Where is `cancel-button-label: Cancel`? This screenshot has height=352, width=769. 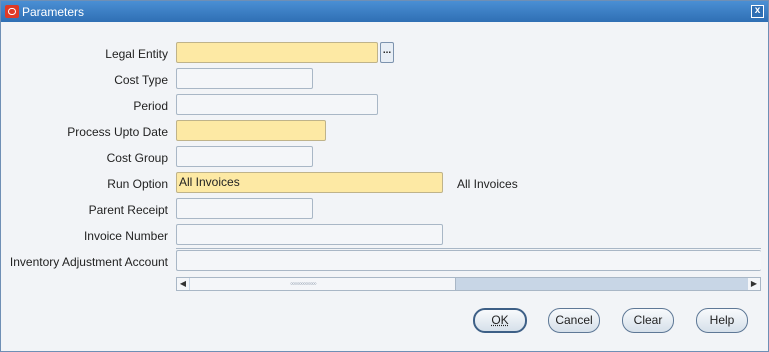 cancel-button-label: Cancel is located at coordinates (574, 320).